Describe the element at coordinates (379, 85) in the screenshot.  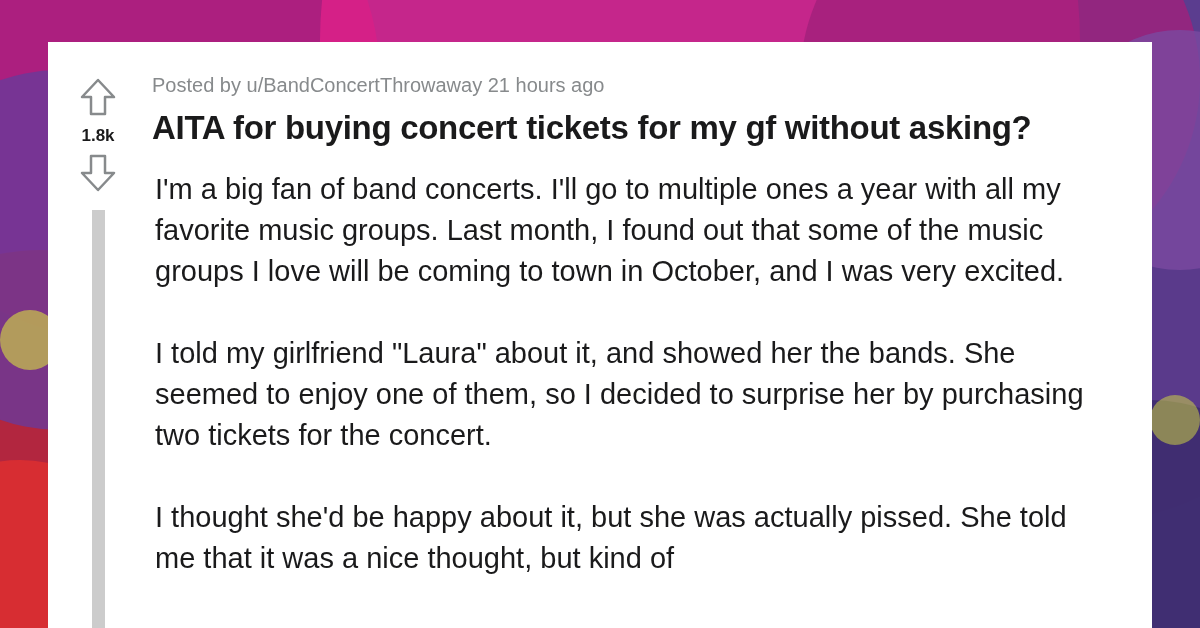
I see `post-byline: Posted by u/BandConcertThrowaway 21 hours ago` at that location.